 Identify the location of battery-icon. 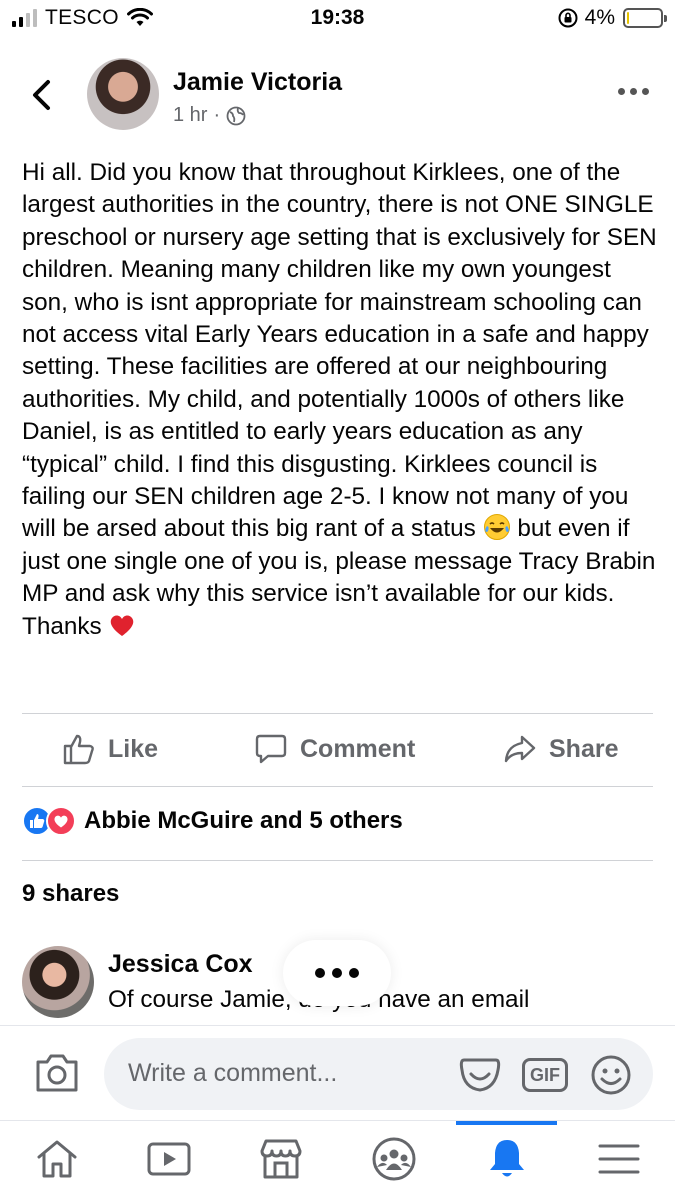
(645, 18).